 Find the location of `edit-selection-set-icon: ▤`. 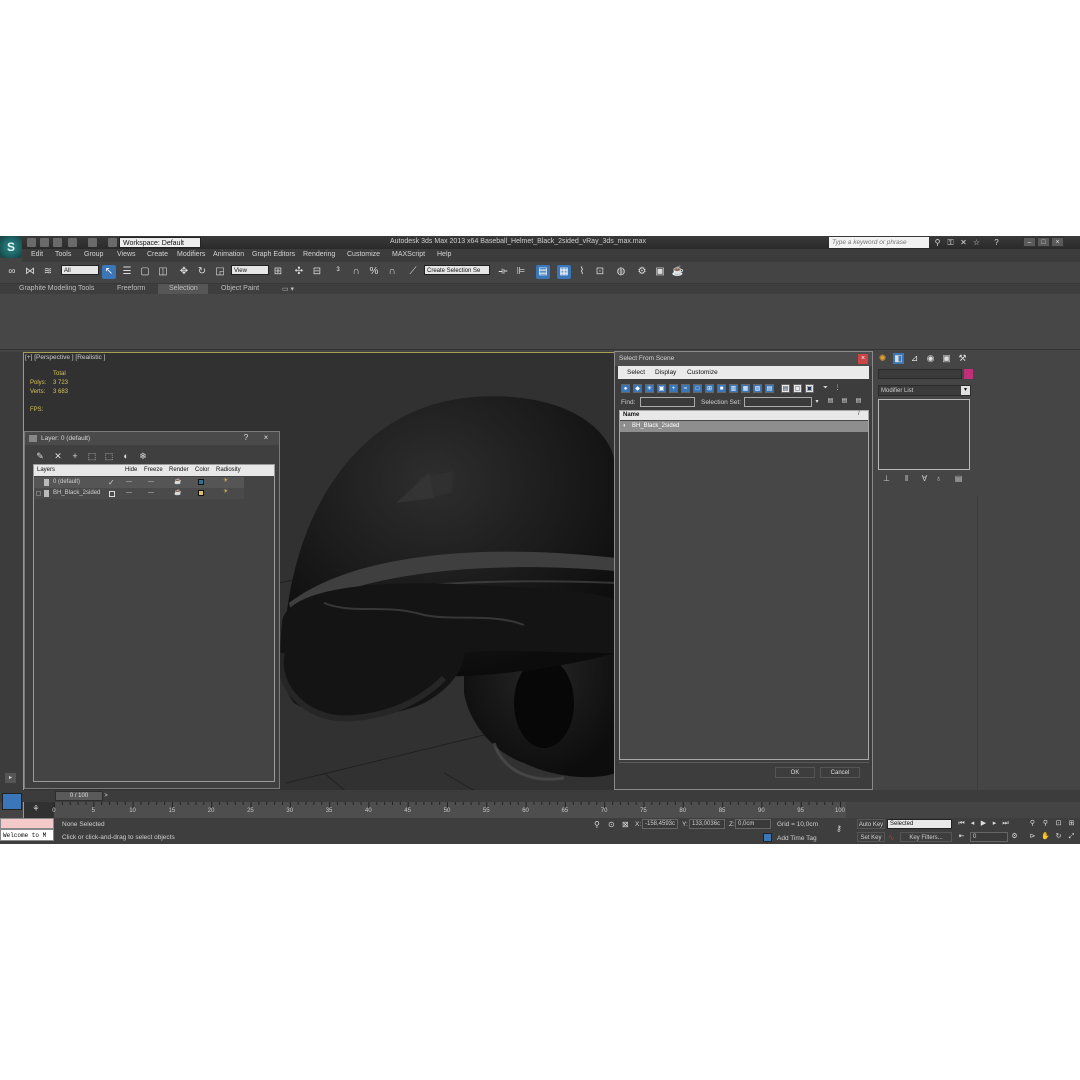

edit-selection-set-icon: ▤ is located at coordinates (844, 401).